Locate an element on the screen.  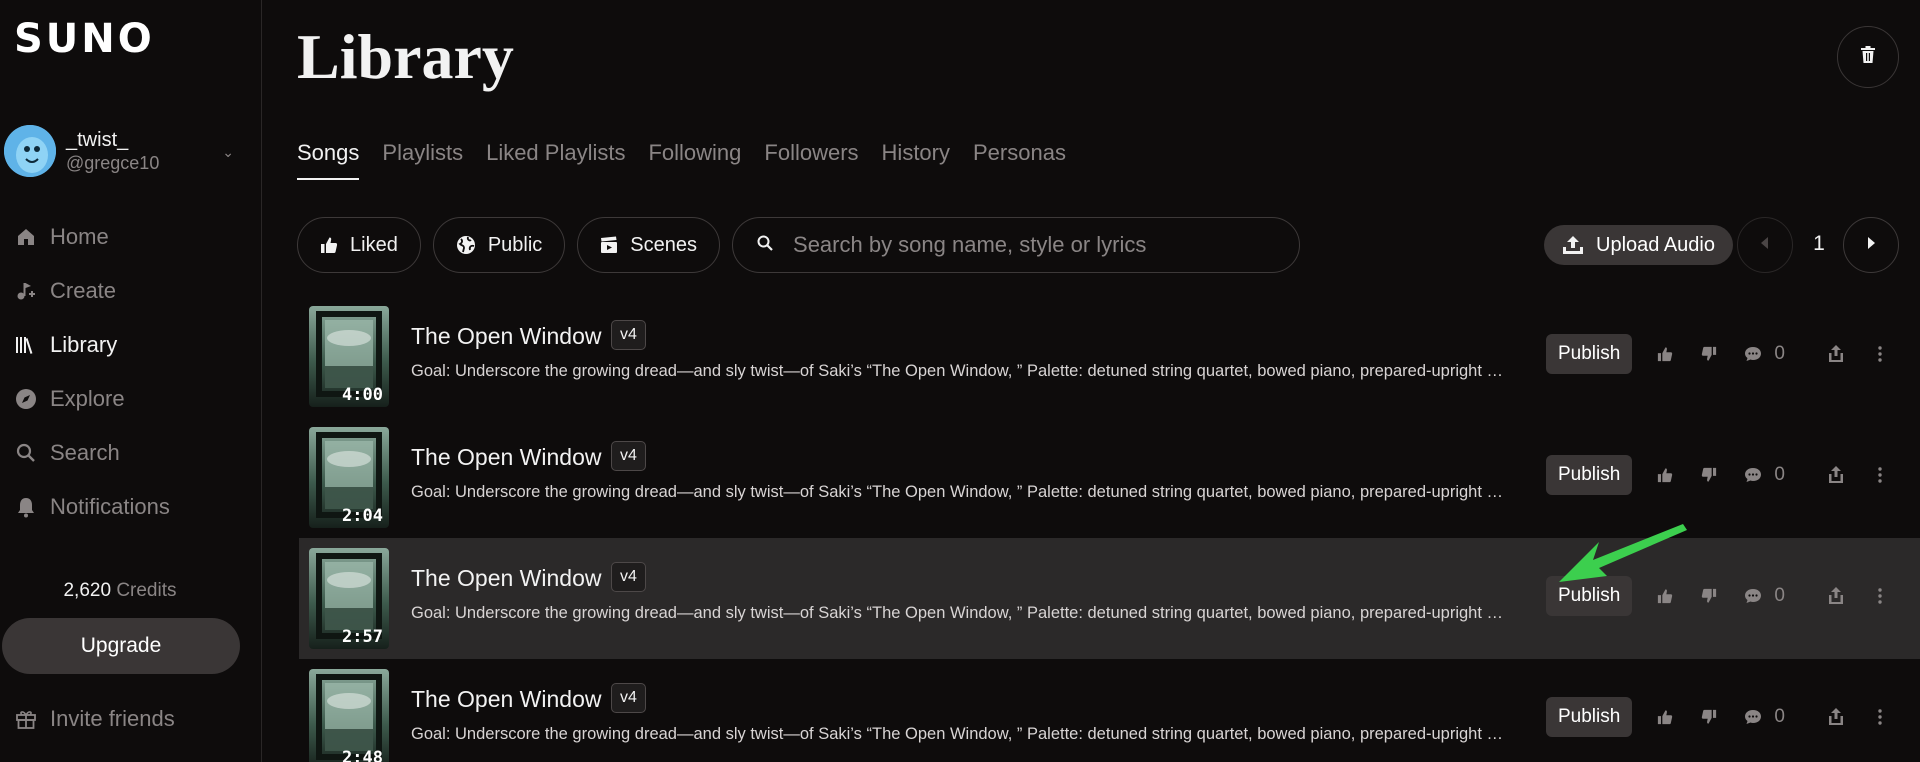
upload-audio-button: Upload Audio is located at coordinates (1638, 245).